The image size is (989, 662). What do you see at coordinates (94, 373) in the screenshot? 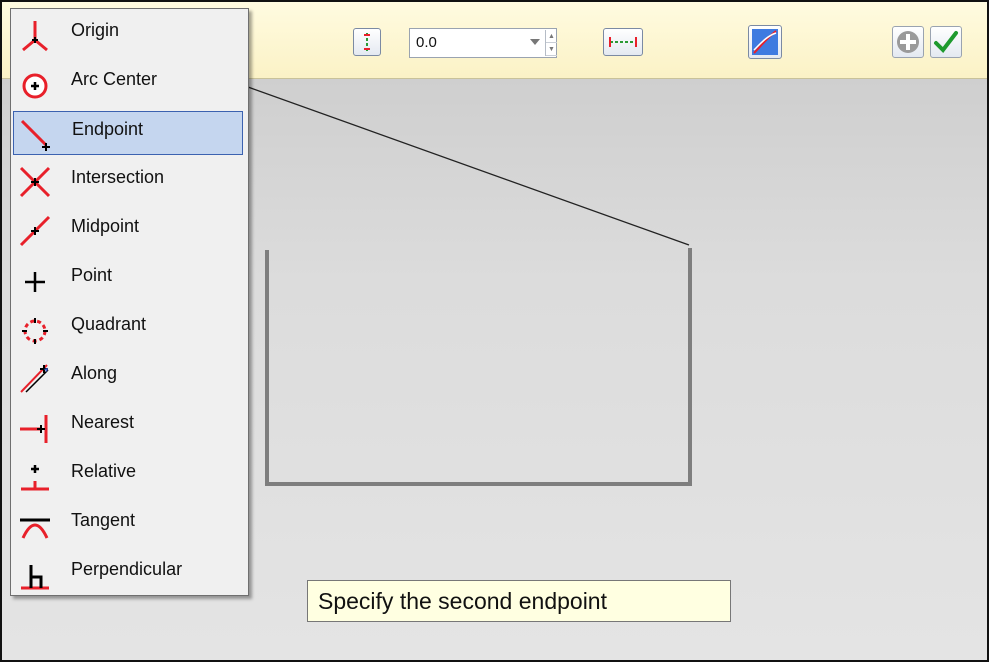
I see `snap-item-label: Along` at bounding box center [94, 373].